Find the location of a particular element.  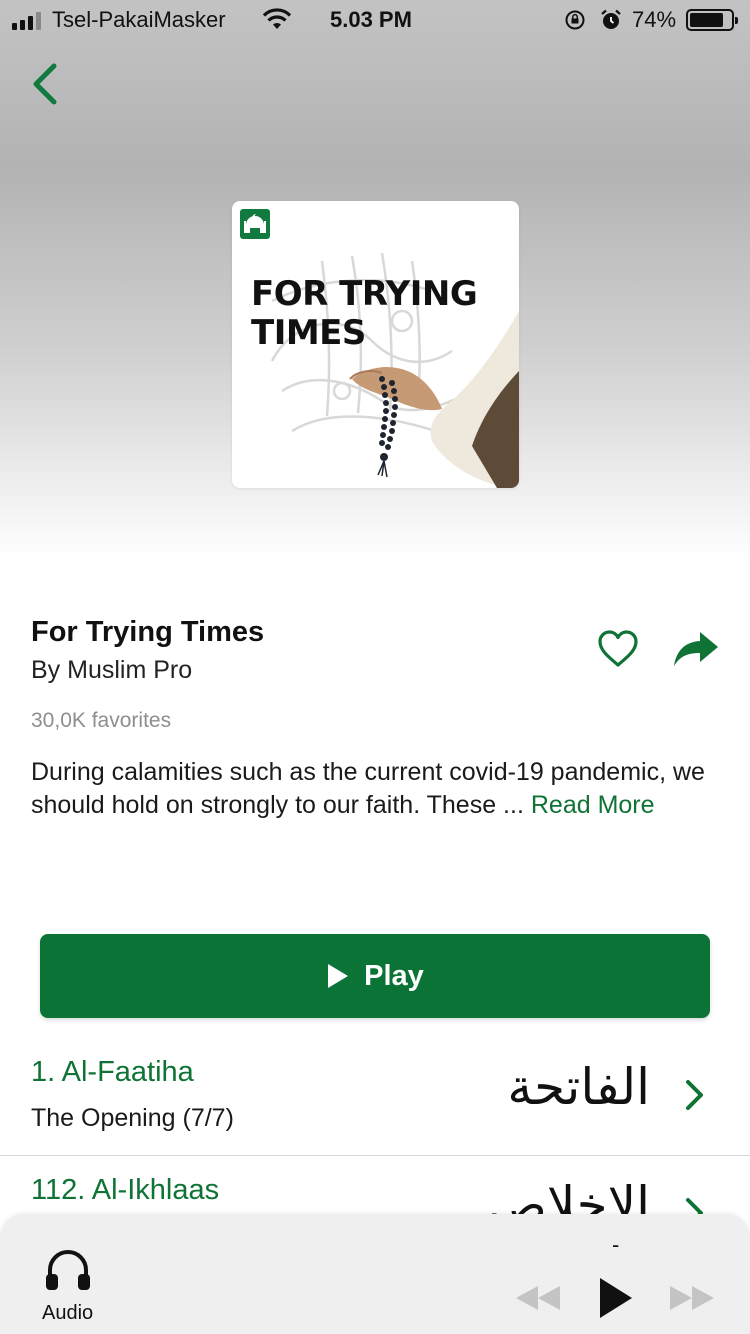

favorite-button is located at coordinates (618, 649).